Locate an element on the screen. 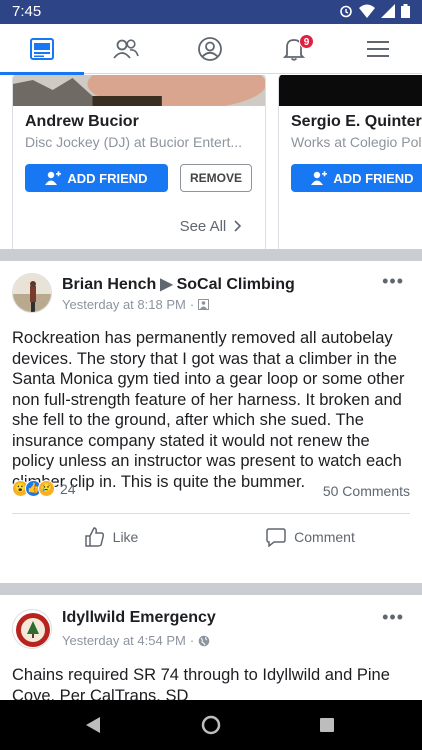  news-feed-icon is located at coordinates (42, 49).